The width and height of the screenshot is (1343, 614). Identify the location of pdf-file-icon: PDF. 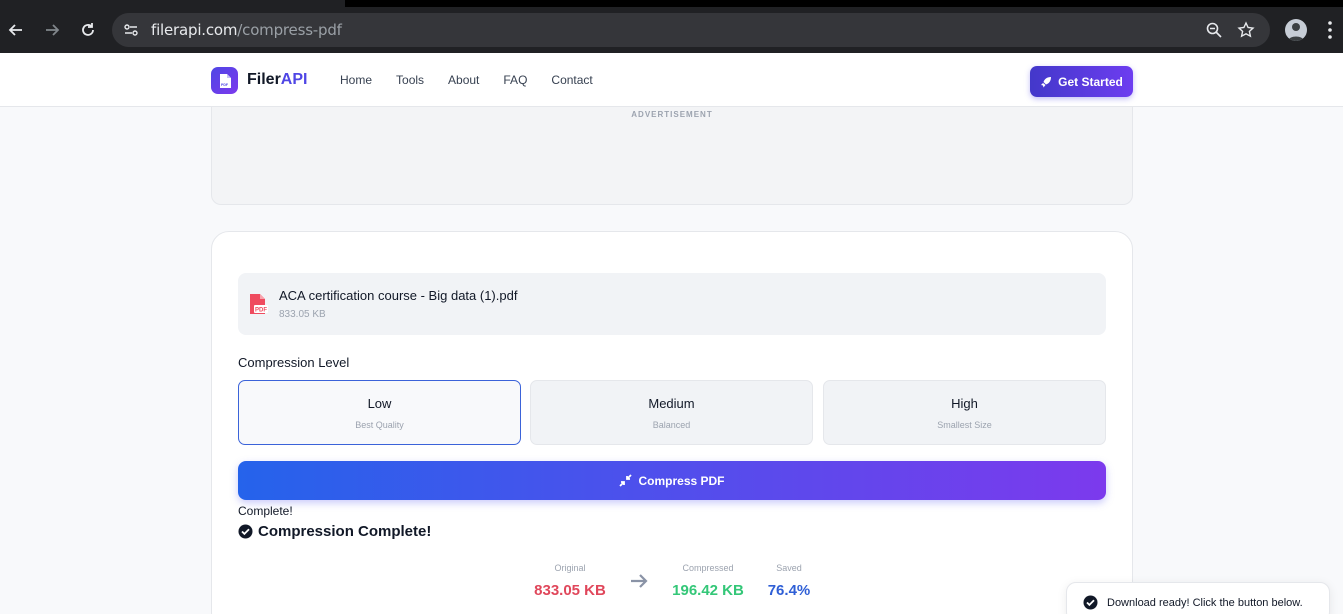
(258, 304).